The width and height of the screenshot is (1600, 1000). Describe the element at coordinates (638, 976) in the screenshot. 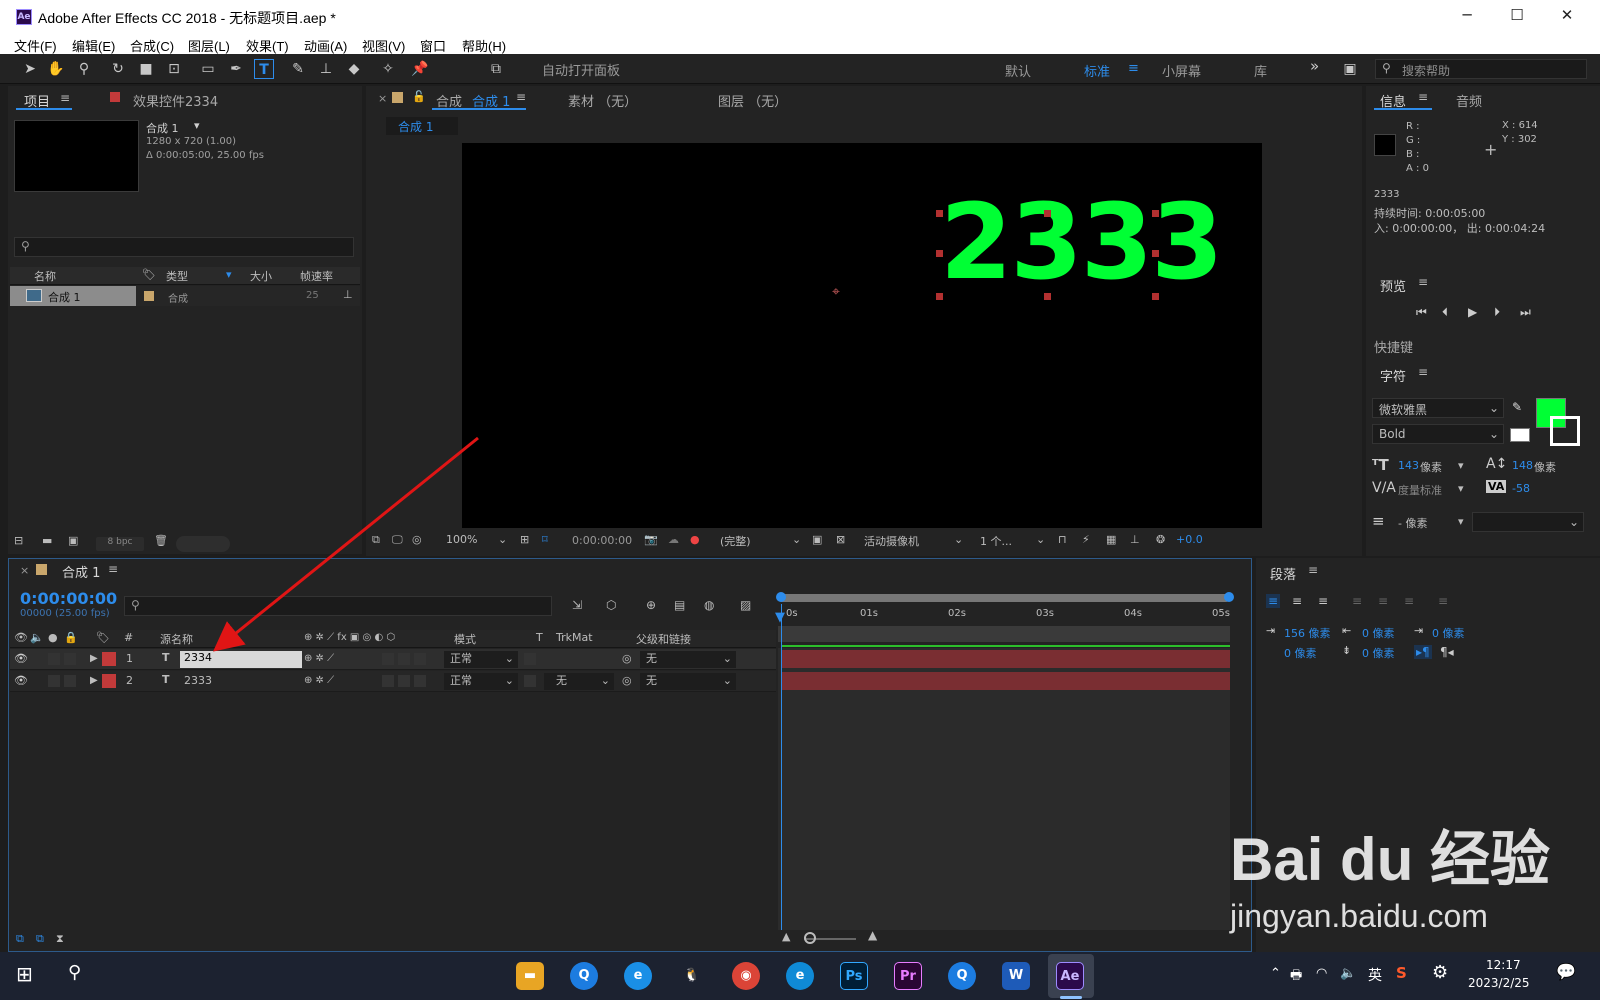

I see `edge-icon: e` at that location.